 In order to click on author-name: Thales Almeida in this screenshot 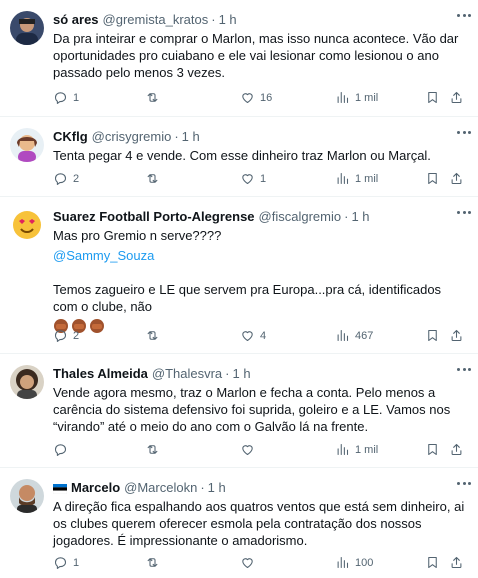, I will do `click(100, 373)`.